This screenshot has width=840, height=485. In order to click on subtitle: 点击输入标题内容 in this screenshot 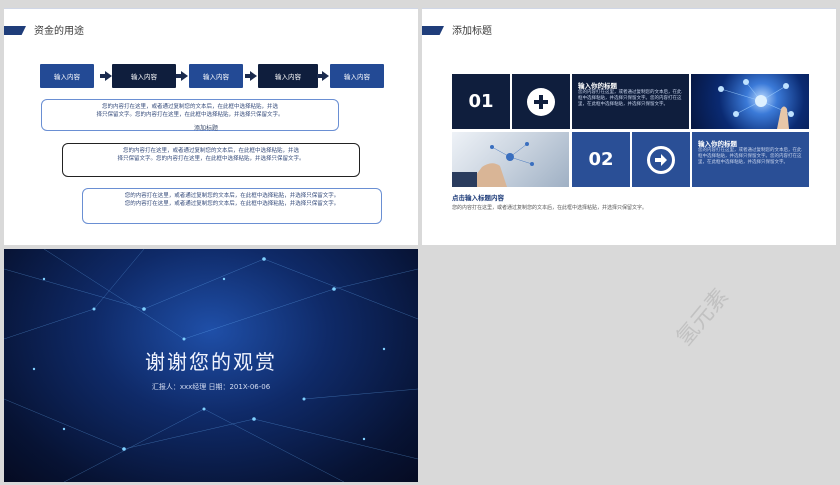, I will do `click(478, 198)`.